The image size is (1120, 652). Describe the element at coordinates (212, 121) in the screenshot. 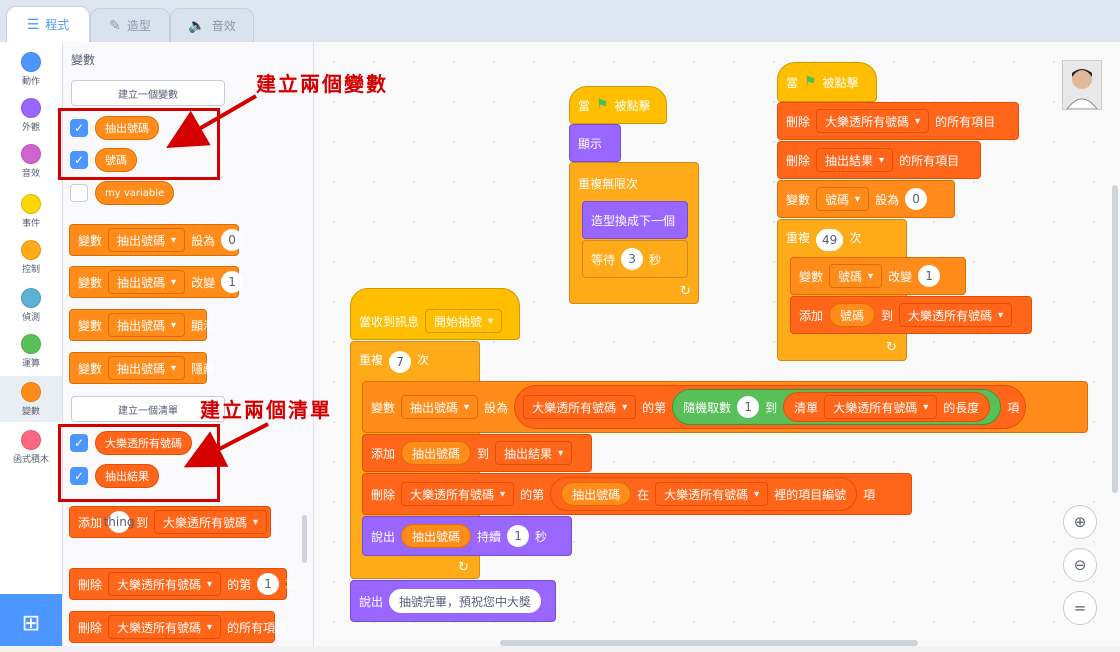

I see `annotation-arrow-variables` at that location.